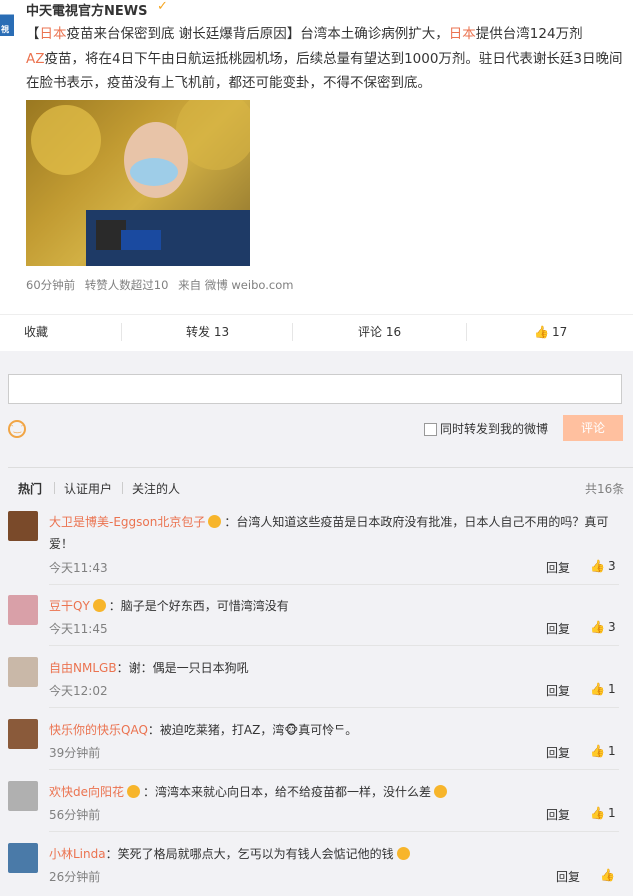 Image resolution: width=633 pixels, height=896 pixels. Describe the element at coordinates (98, 730) in the screenshot. I see `comment-author: 快乐你的快乐QAQ` at that location.